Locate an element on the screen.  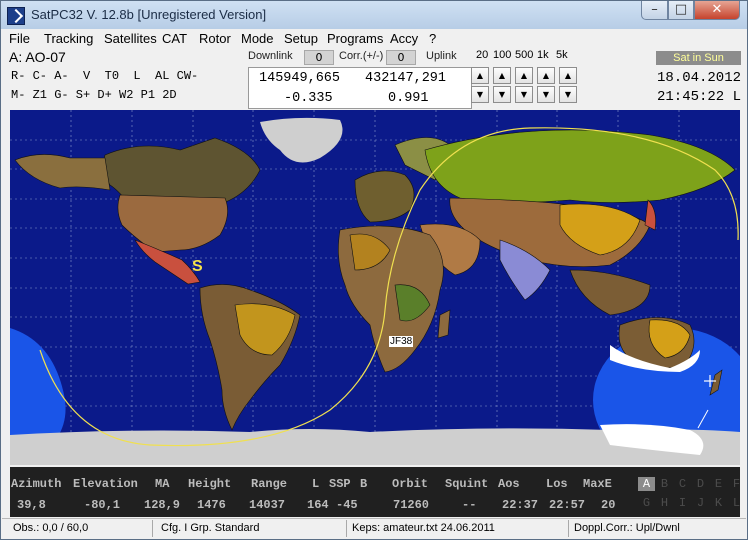
aos-header: Aos is located at coordinates (509, 484).